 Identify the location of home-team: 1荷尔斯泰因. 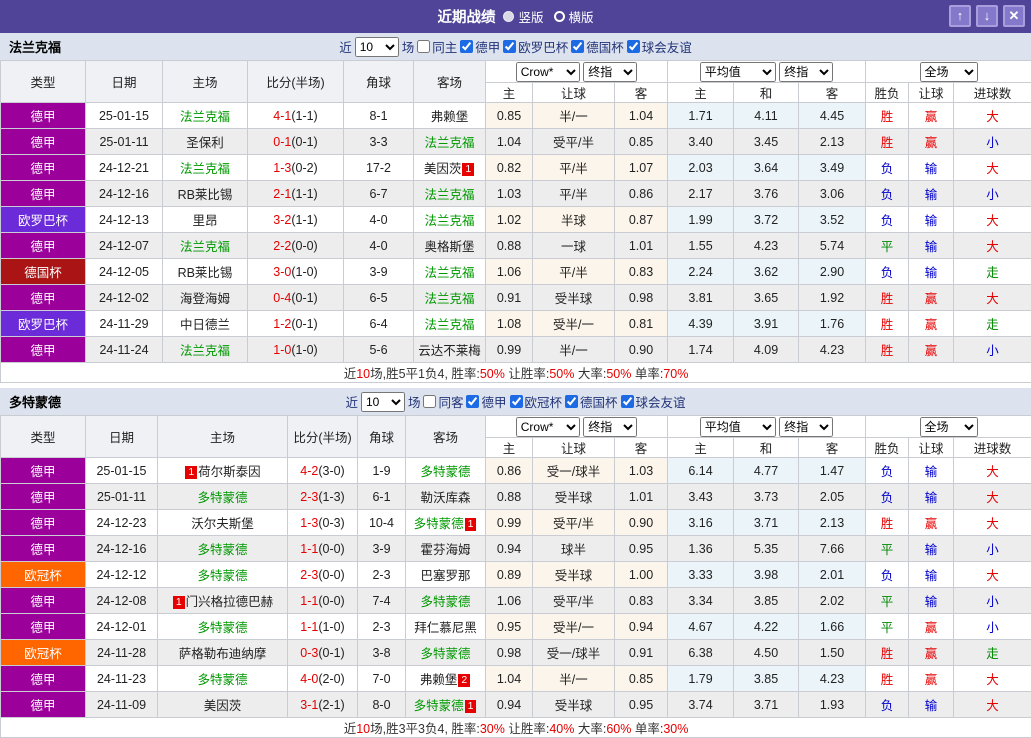
(223, 471).